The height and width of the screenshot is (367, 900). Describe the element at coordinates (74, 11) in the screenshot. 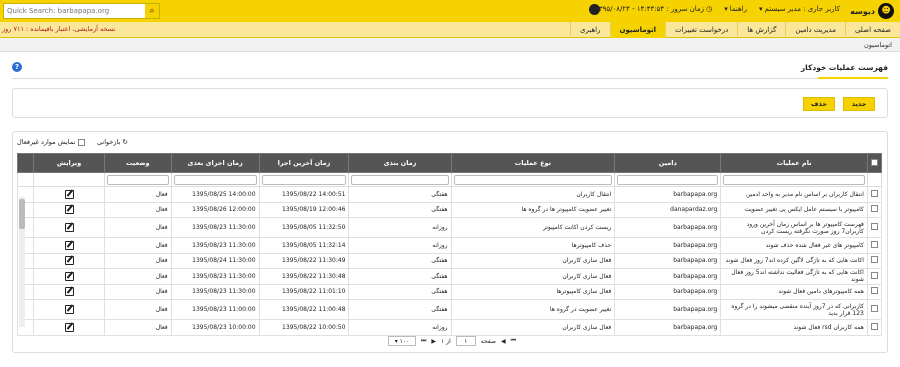

I see `search-input` at that location.